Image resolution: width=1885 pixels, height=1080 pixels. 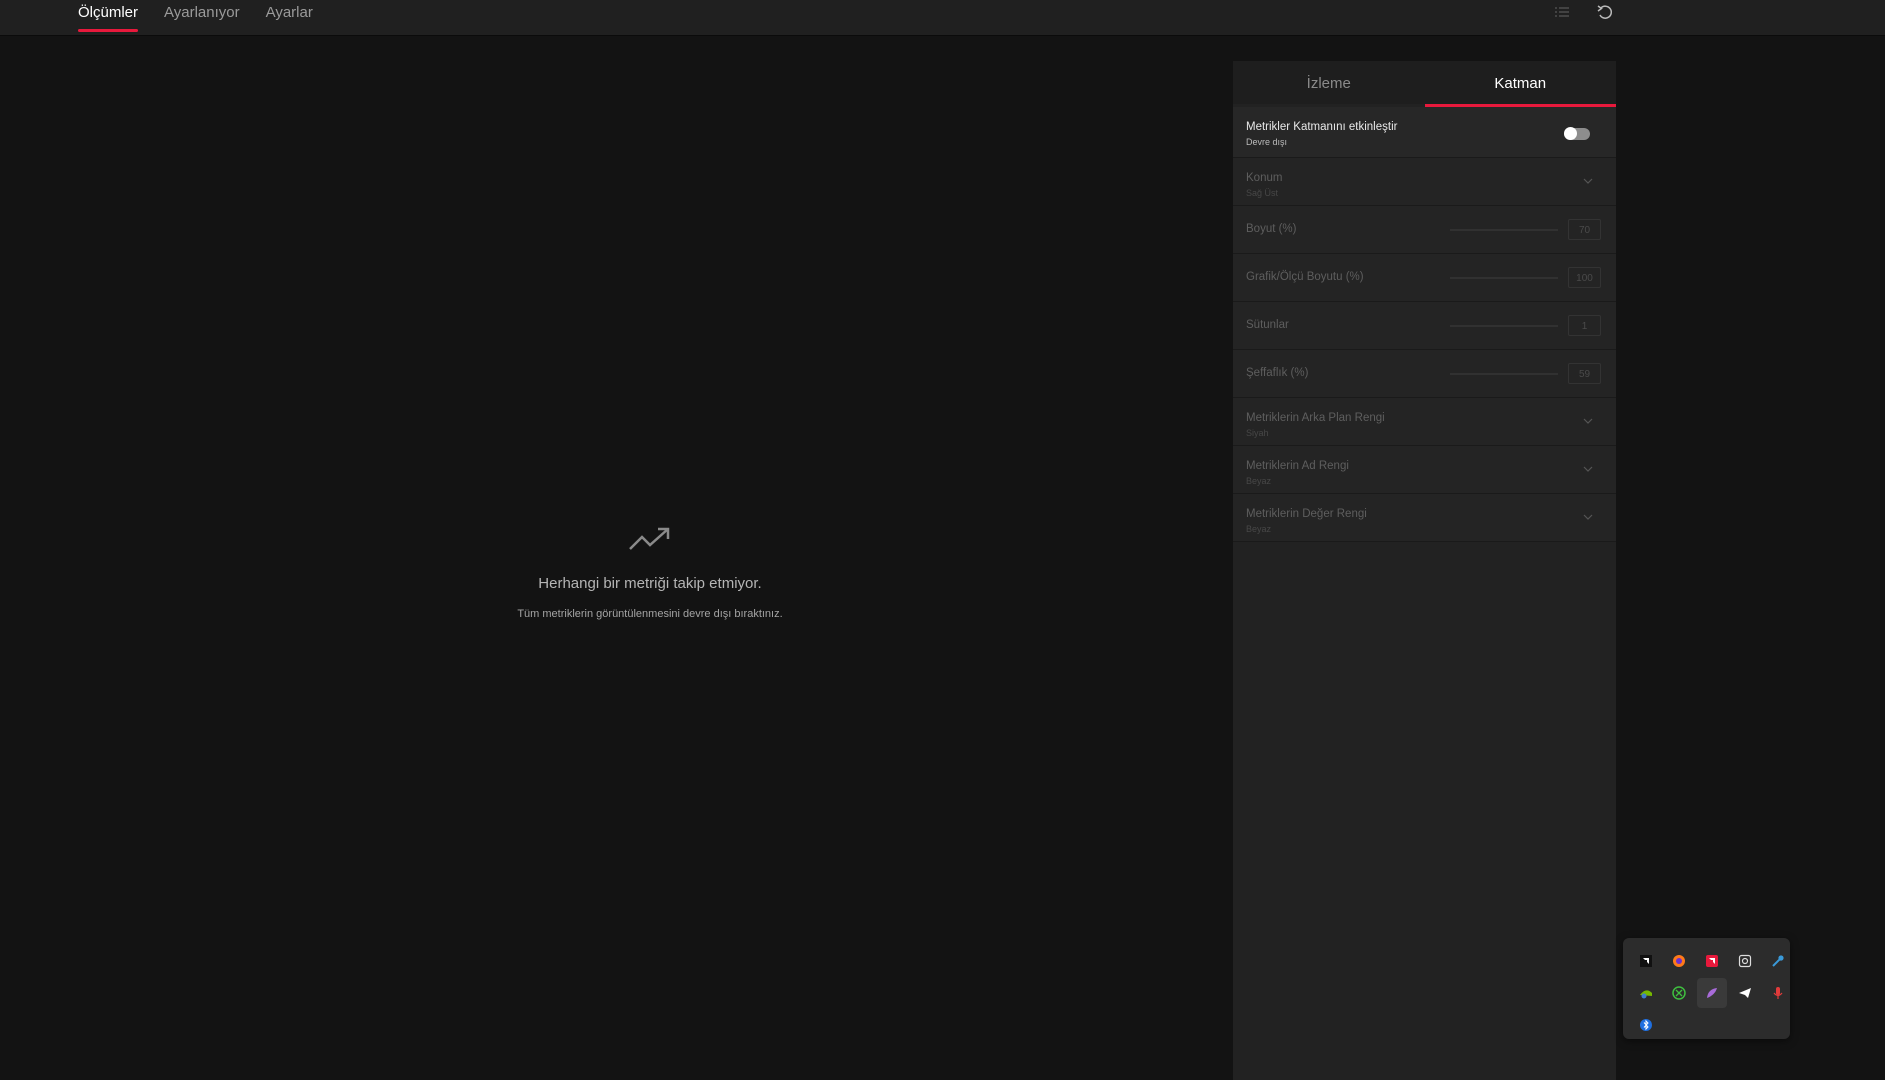 What do you see at coordinates (1745, 993) in the screenshot?
I see `telegram-icon` at bounding box center [1745, 993].